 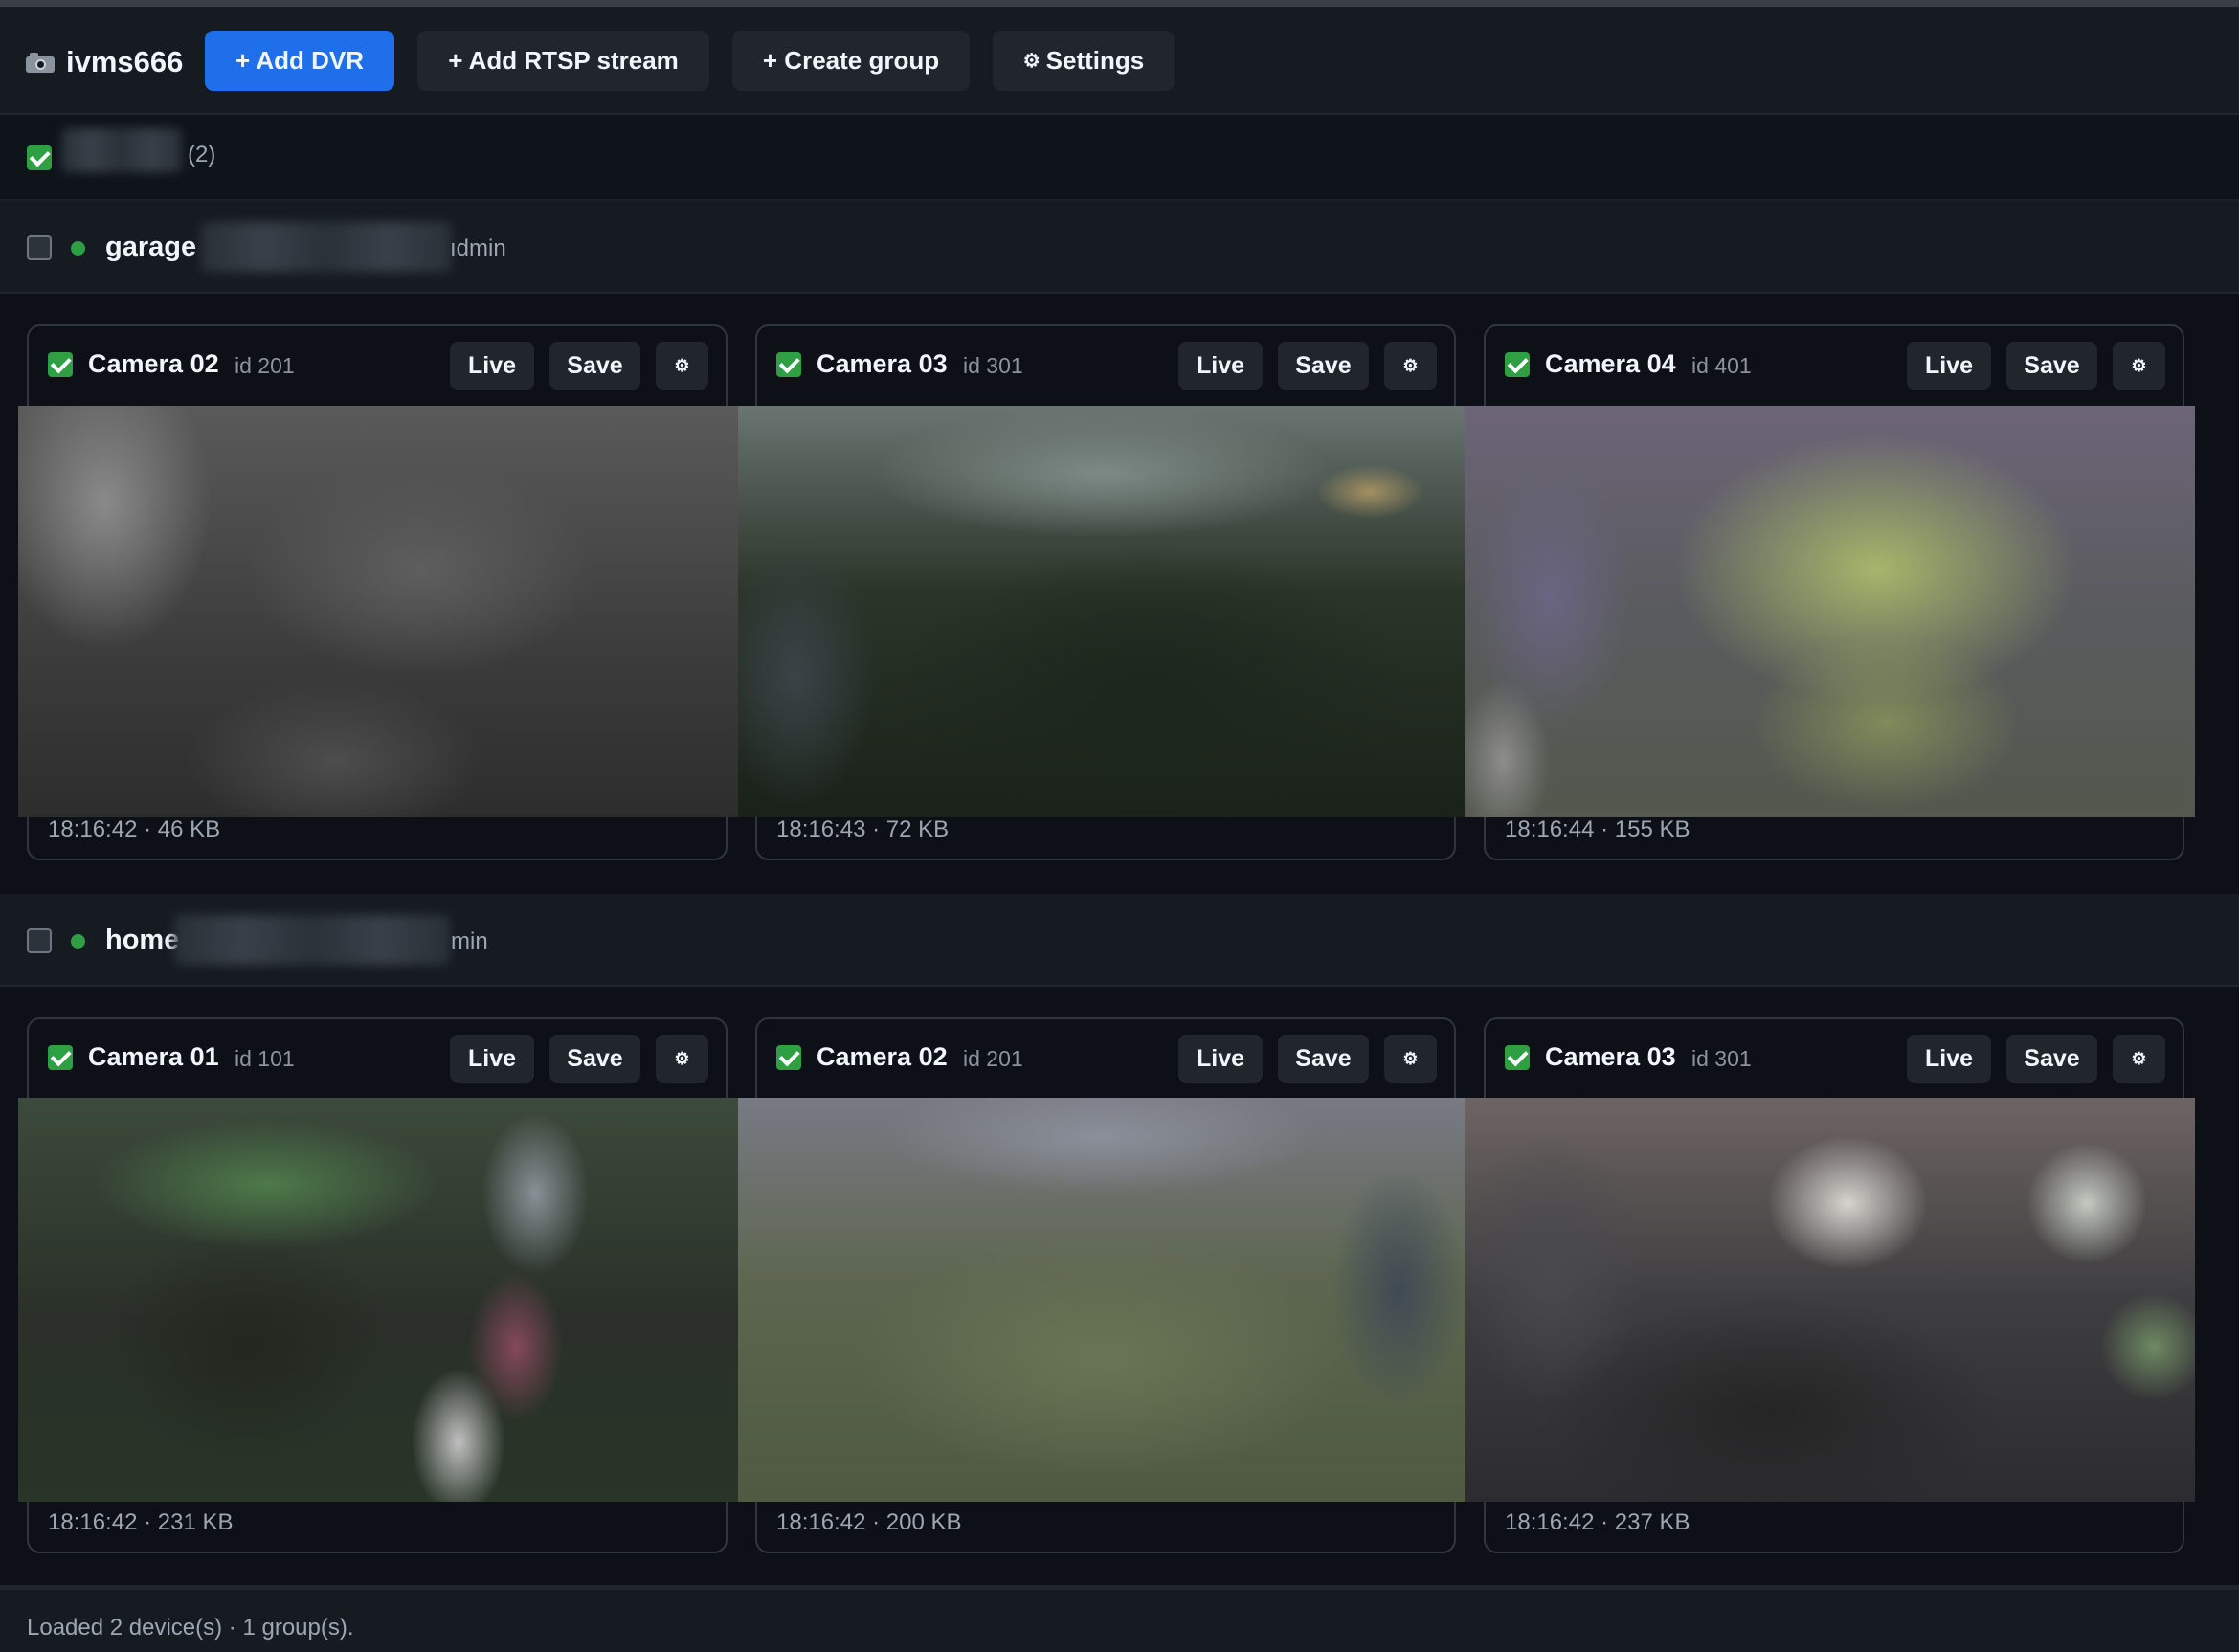 What do you see at coordinates (1119, 158) in the screenshot?
I see `group-row` at bounding box center [1119, 158].